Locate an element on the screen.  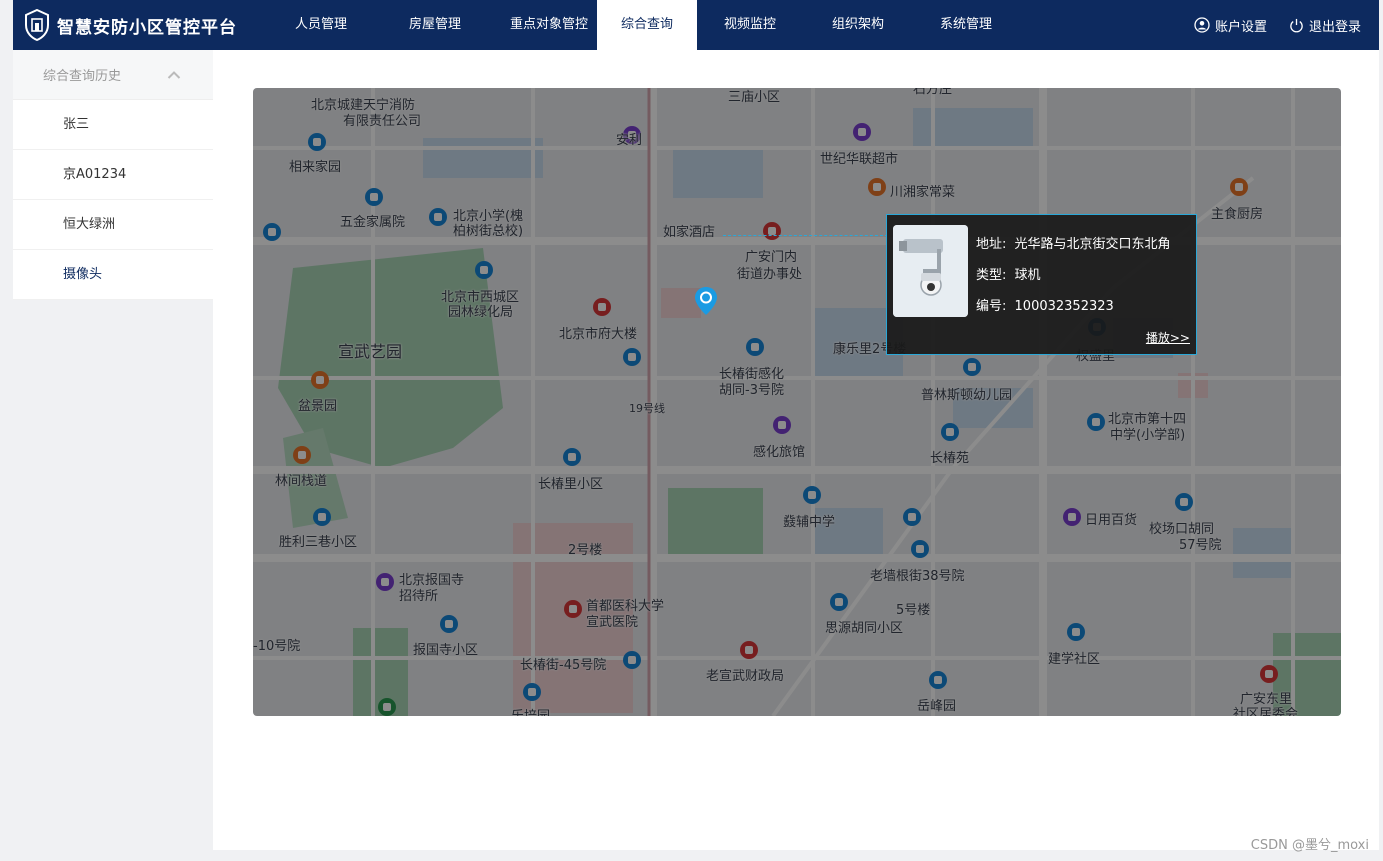
nav-personnel: 人员管理 is located at coordinates (321, 25).